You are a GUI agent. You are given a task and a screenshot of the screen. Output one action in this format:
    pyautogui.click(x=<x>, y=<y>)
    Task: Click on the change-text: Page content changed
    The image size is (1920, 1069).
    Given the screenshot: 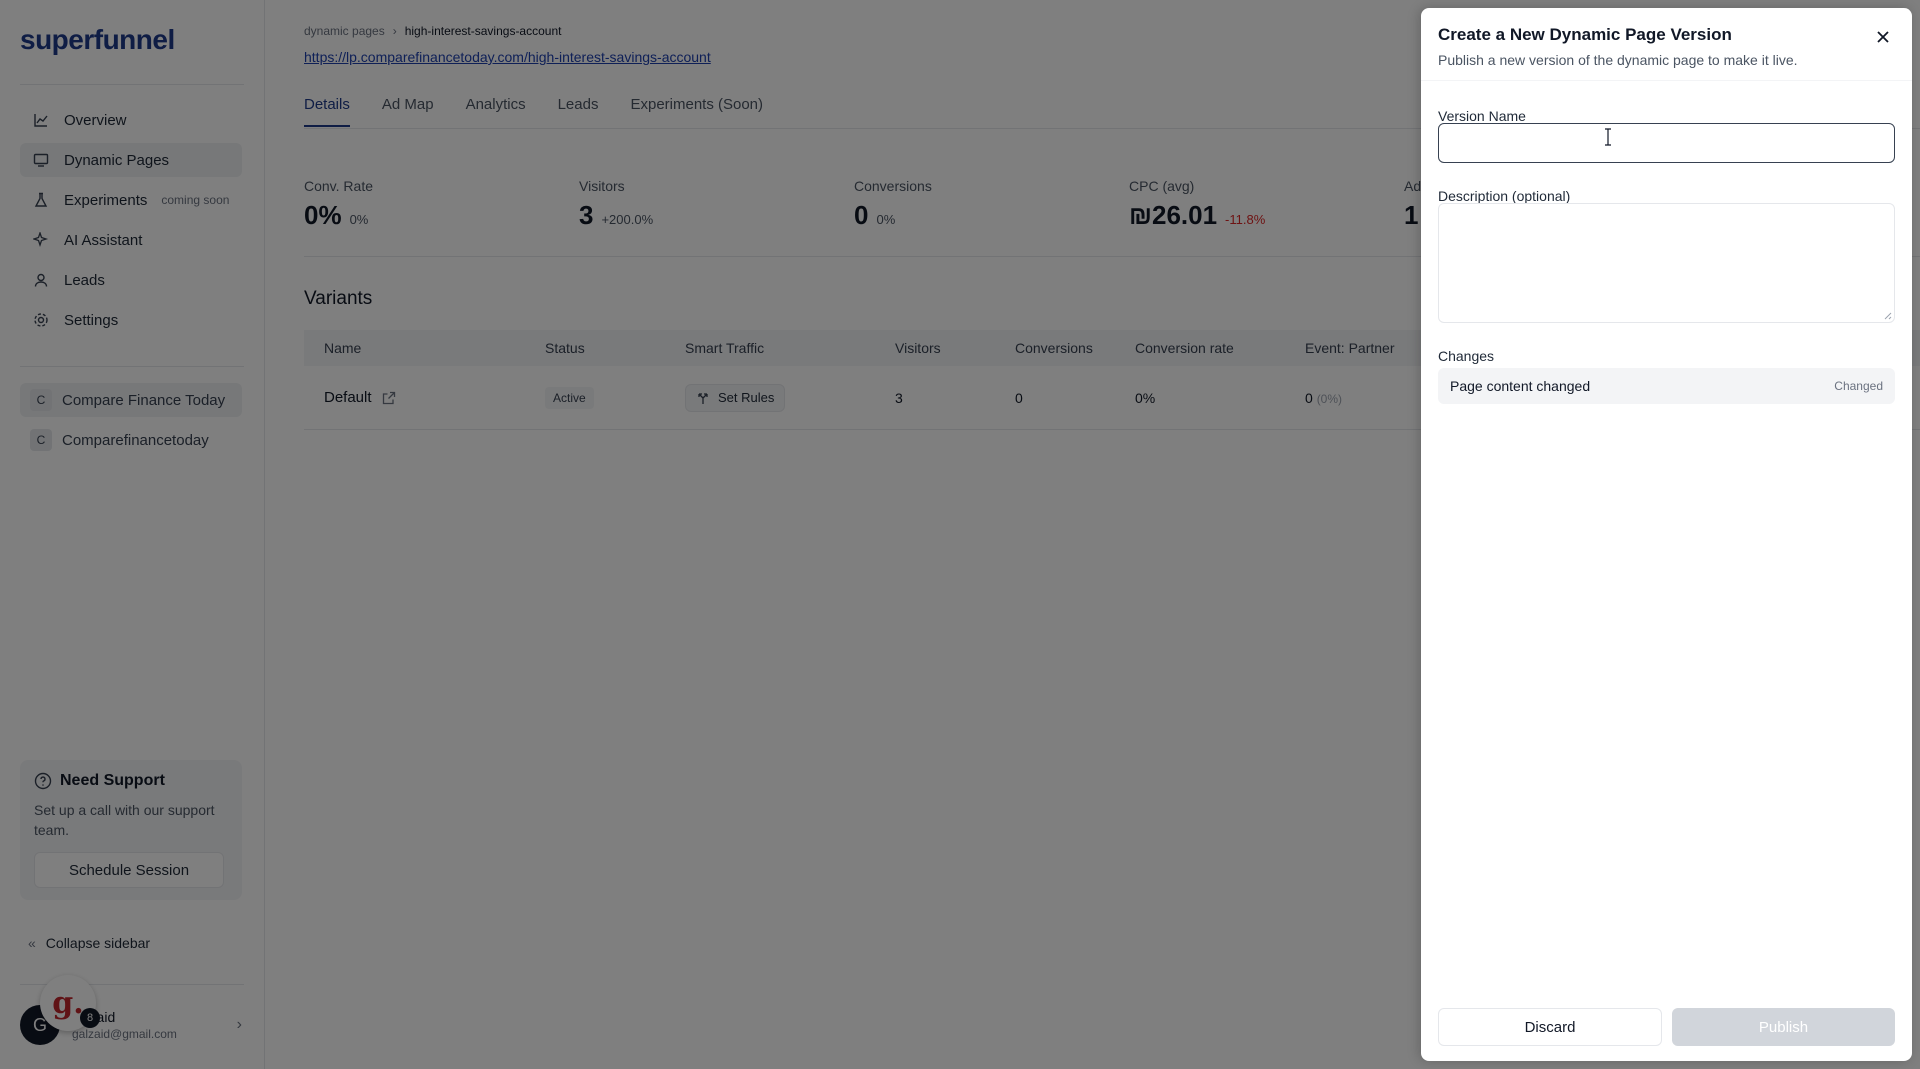 What is the action you would take?
    pyautogui.click(x=1520, y=386)
    